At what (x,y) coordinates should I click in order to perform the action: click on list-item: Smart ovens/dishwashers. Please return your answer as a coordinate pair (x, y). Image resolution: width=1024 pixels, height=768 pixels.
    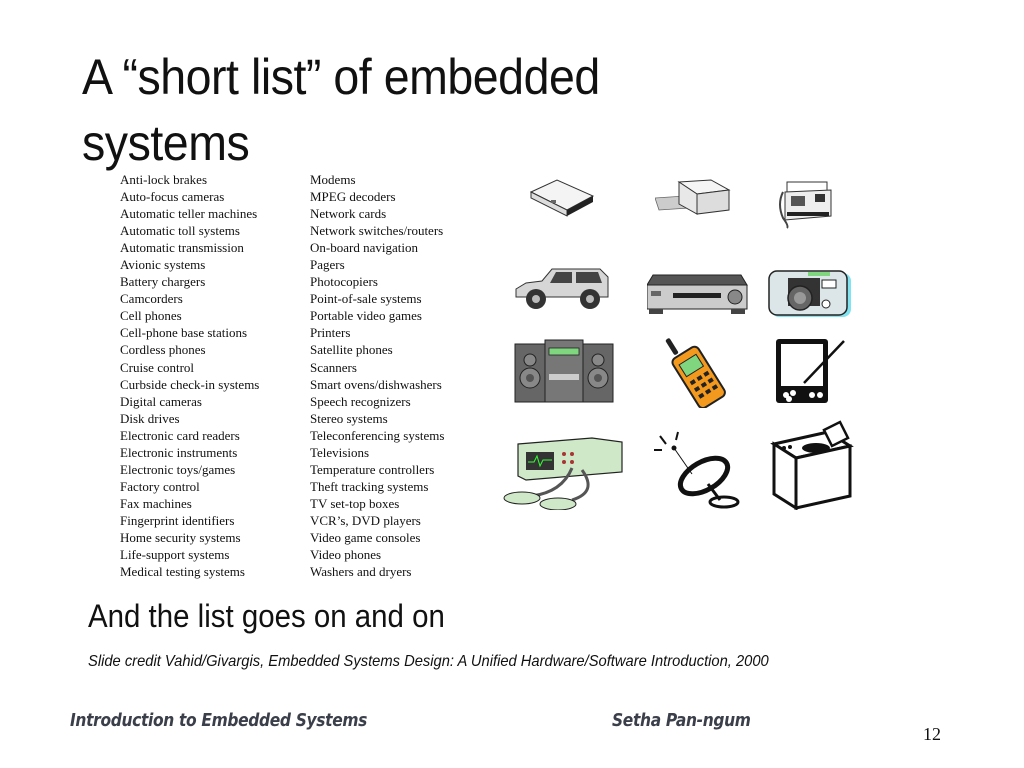
    Looking at the image, I should click on (376, 384).